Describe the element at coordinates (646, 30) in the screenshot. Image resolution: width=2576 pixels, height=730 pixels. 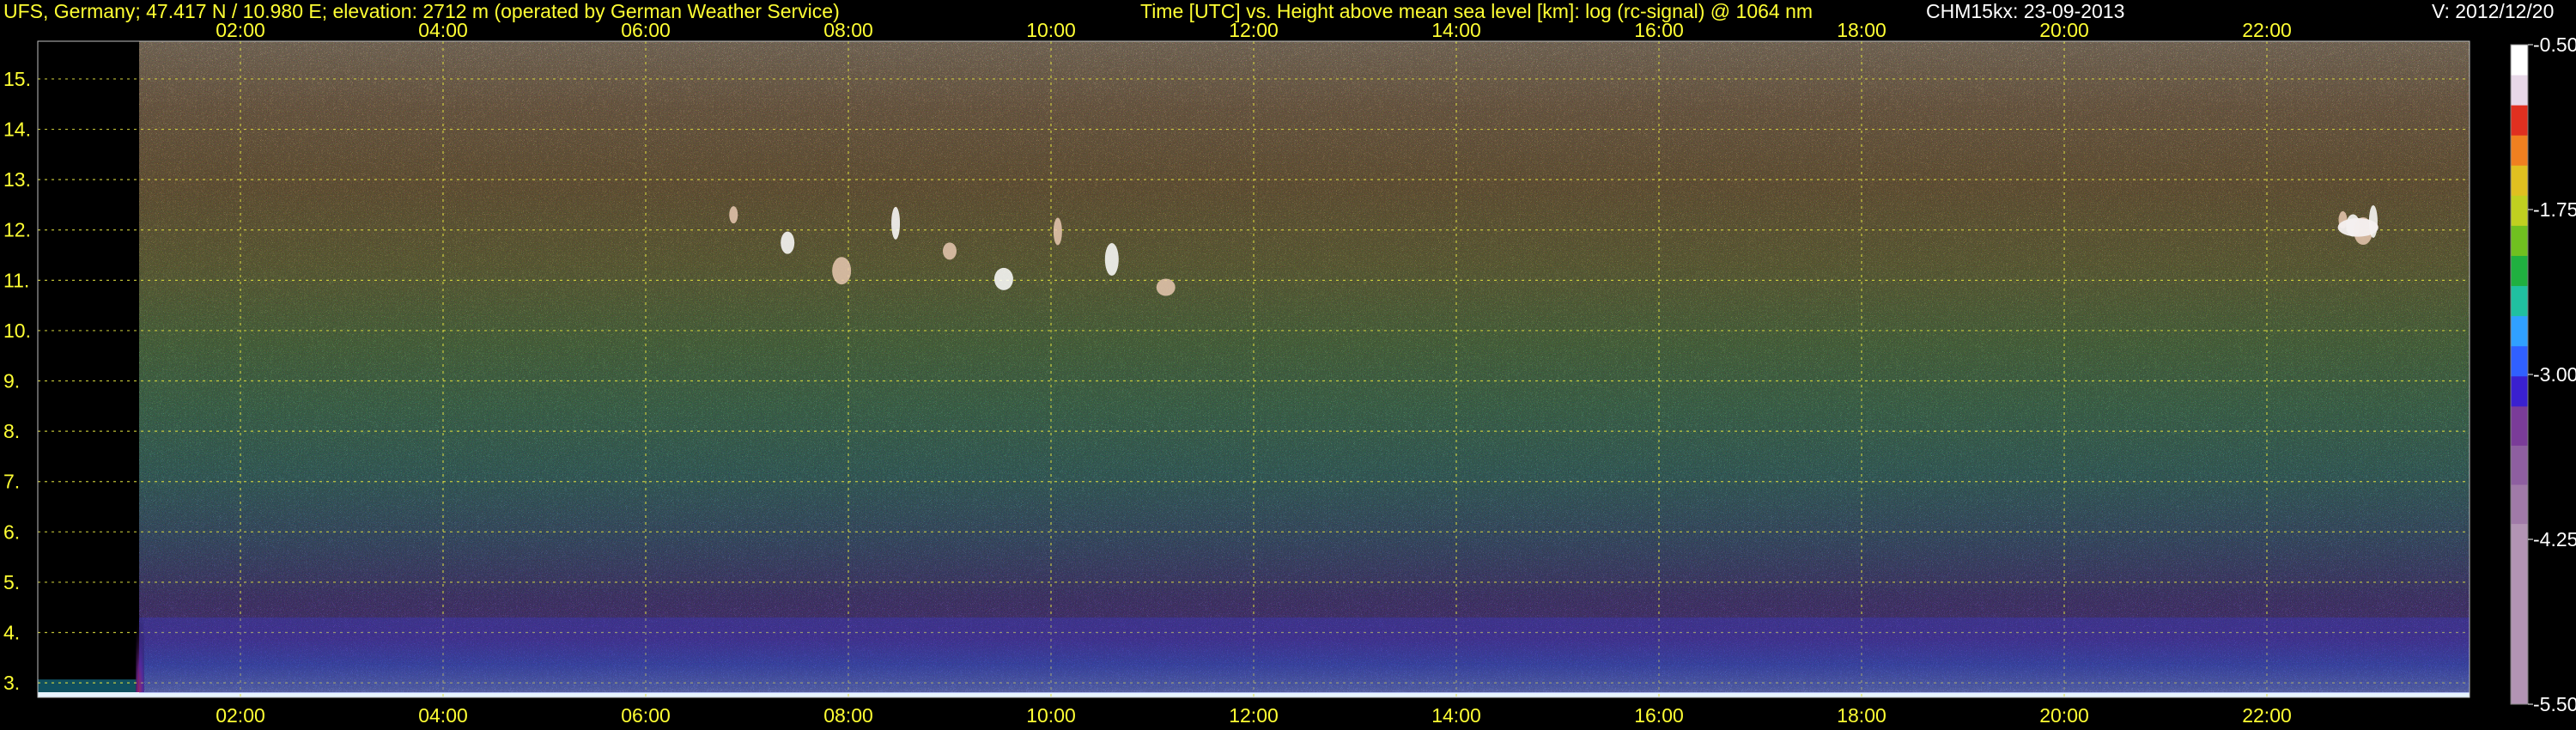
I see `x-tick-label-top: 06:00` at that location.